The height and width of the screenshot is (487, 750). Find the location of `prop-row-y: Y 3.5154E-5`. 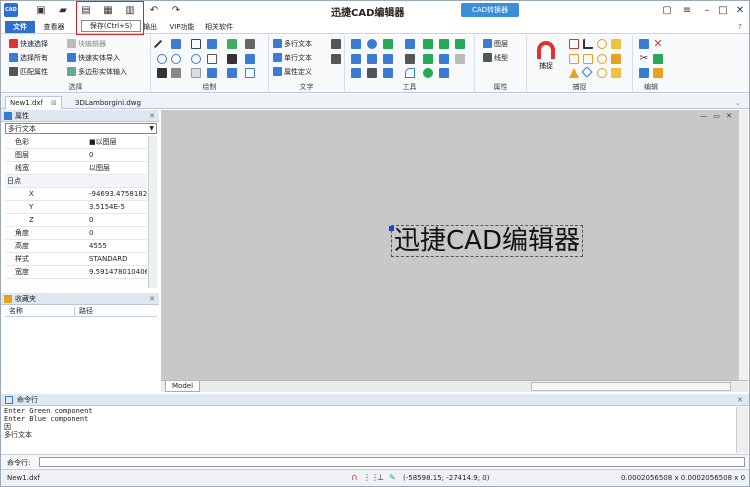

prop-row-y: Y 3.5154E-5 is located at coordinates (76, 207).